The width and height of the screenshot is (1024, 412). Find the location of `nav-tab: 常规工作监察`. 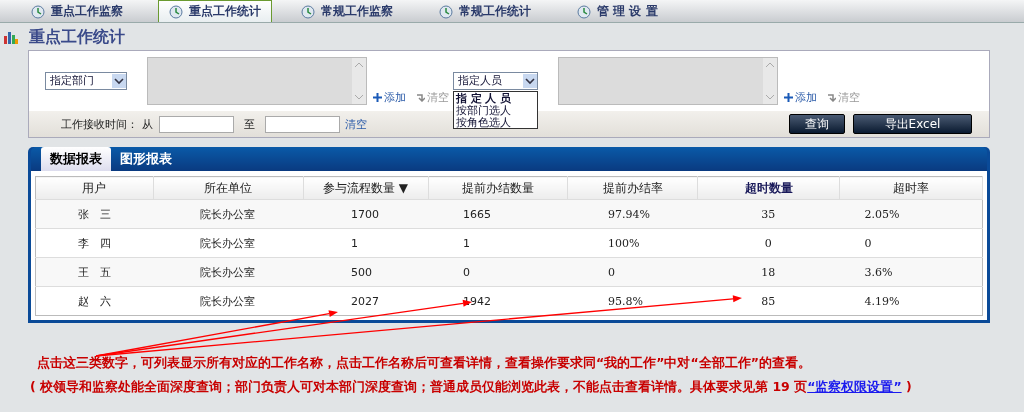

nav-tab: 常规工作监察 is located at coordinates (347, 11).